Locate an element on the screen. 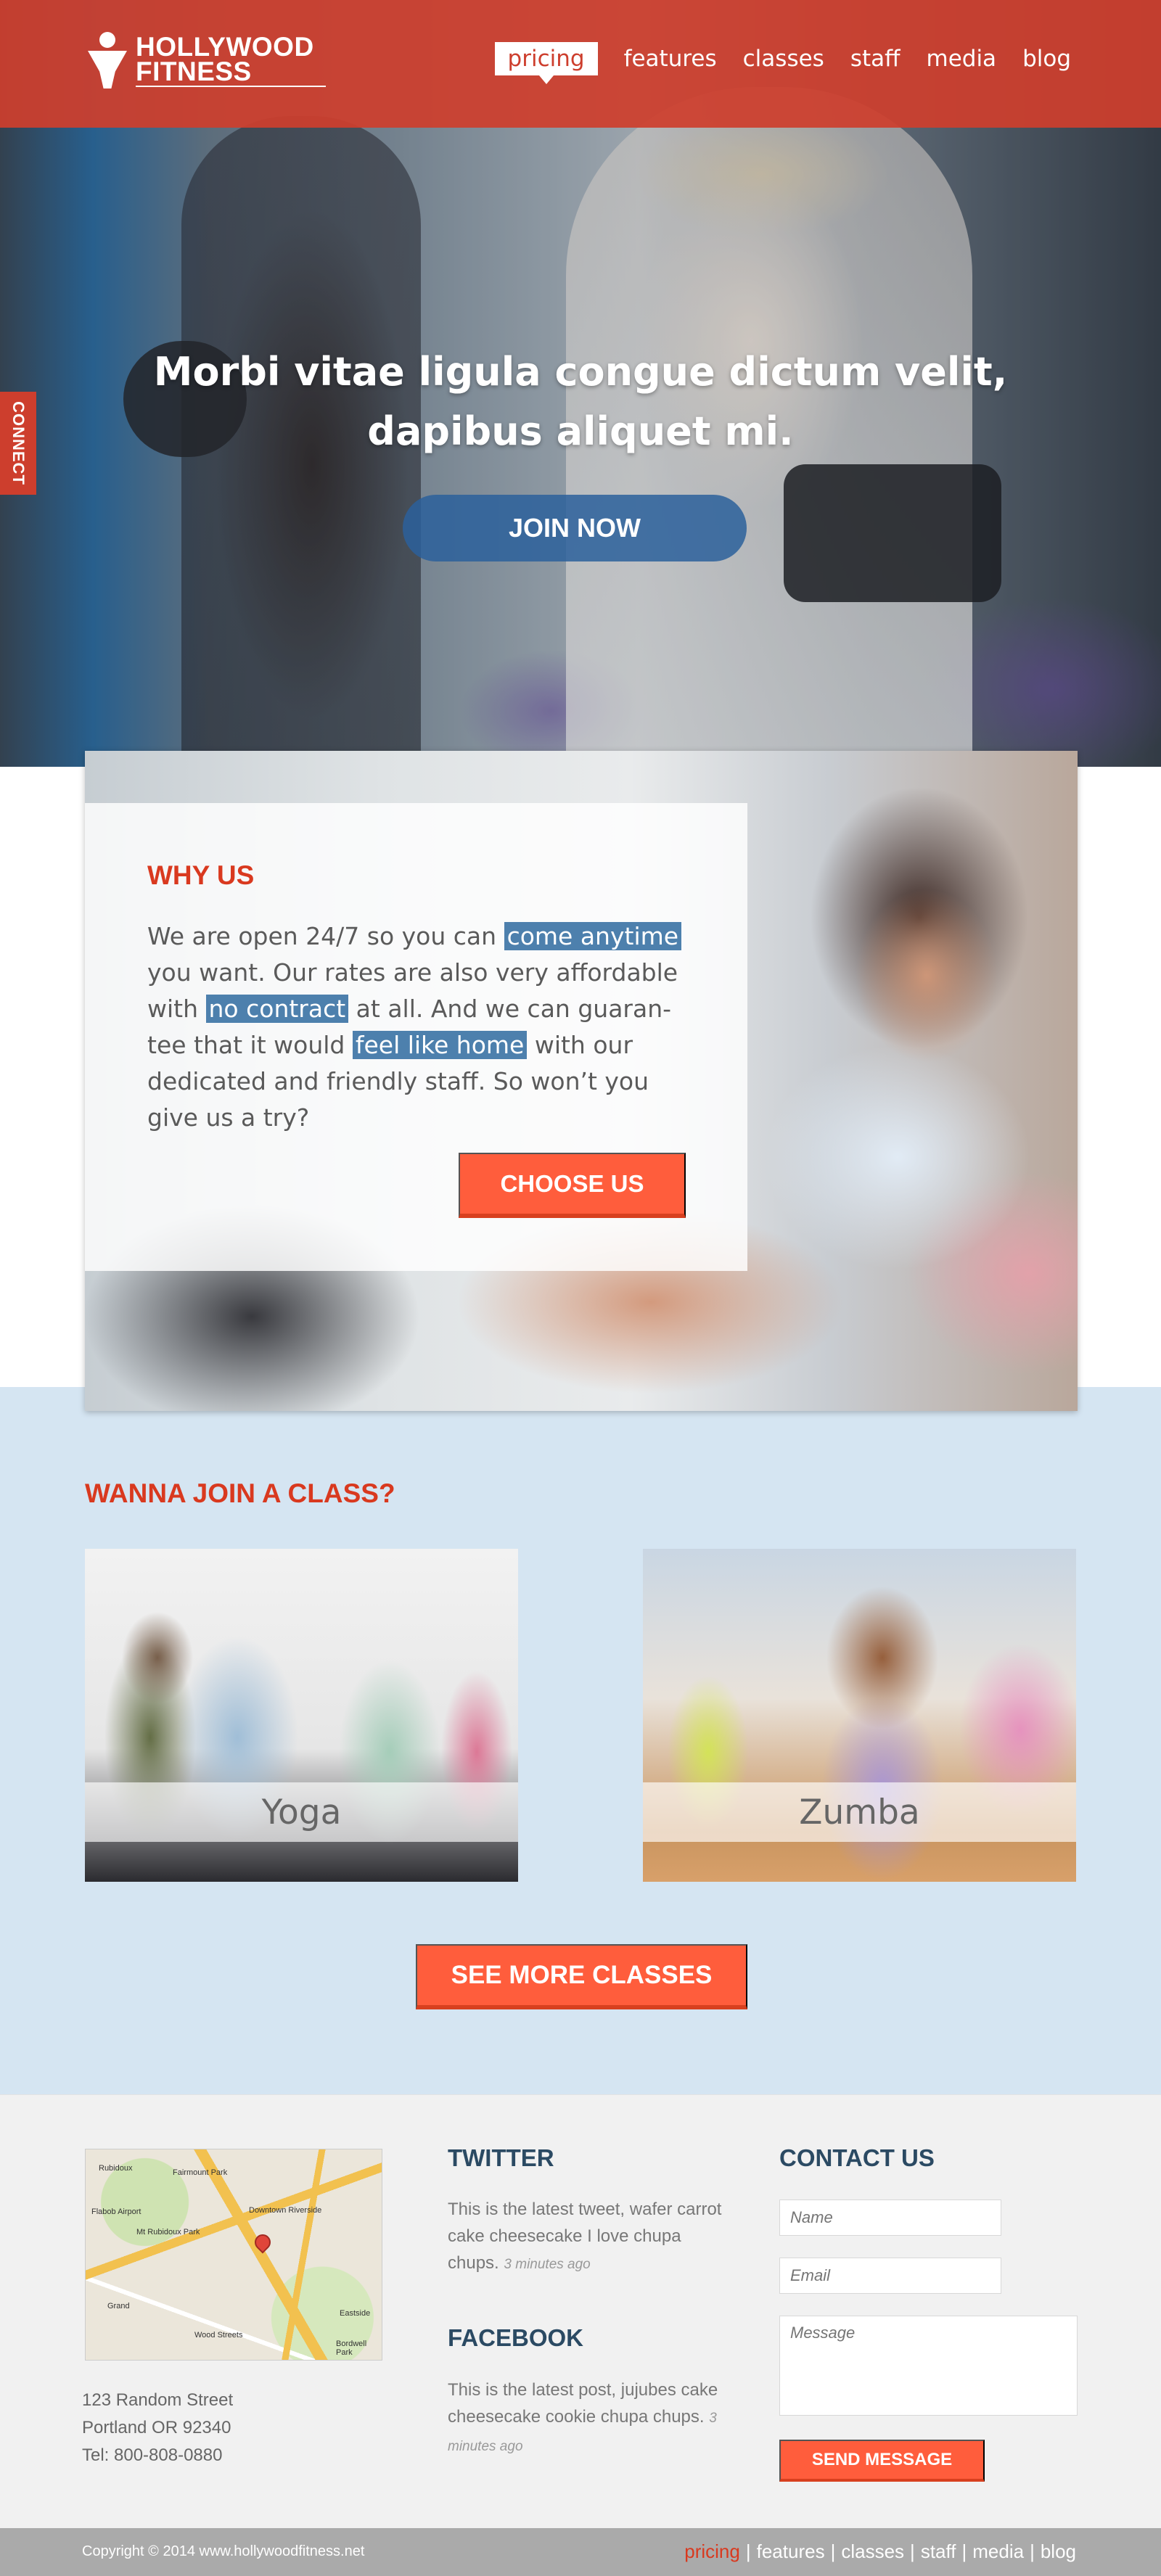 This screenshot has width=1161, height=2576. footer-nav-blog: blog is located at coordinates (1058, 2551).